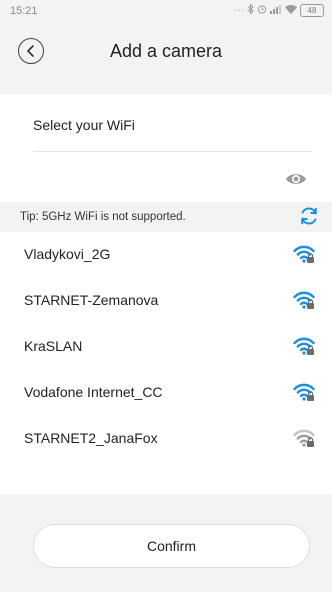  What do you see at coordinates (103, 217) in the screenshot?
I see `tip-text: Tip: 5GHz WiFi is not supported.` at bounding box center [103, 217].